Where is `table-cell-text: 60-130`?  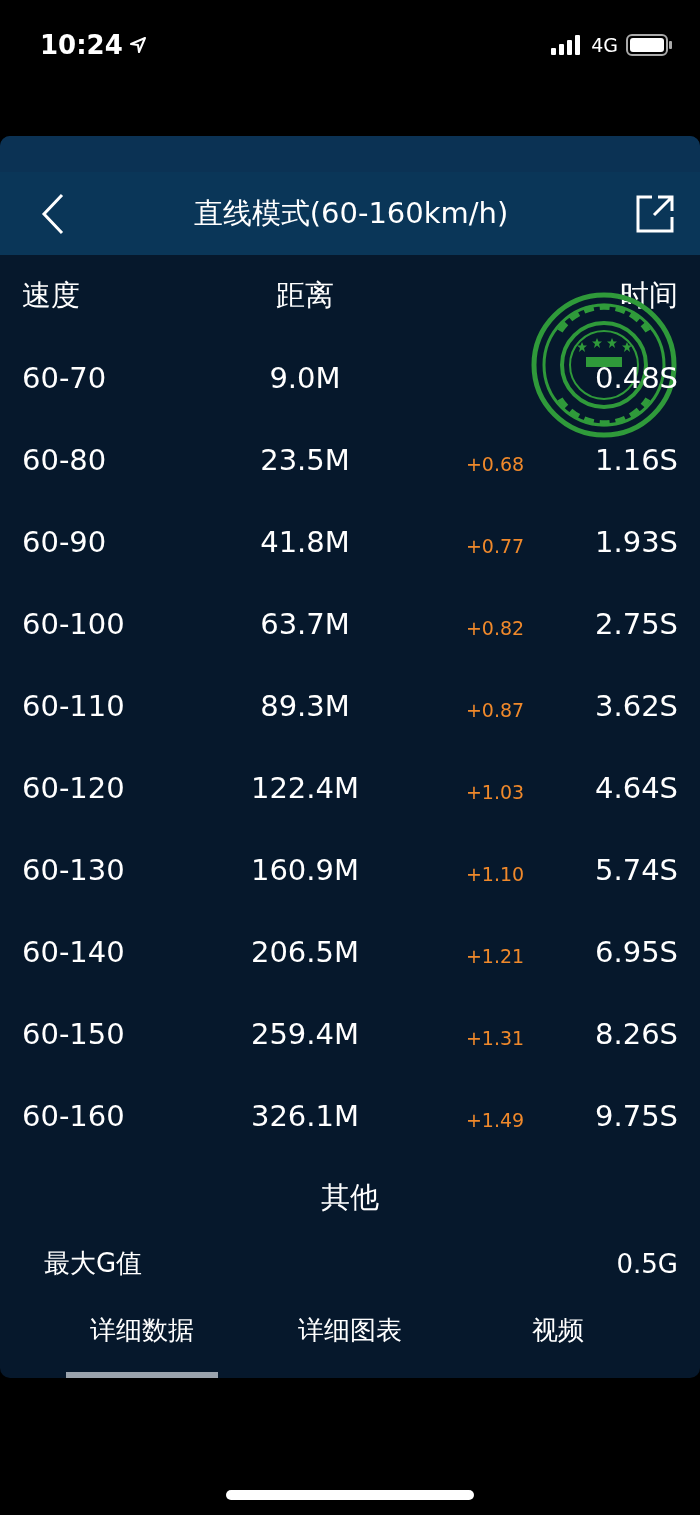 table-cell-text: 60-130 is located at coordinates (74, 870).